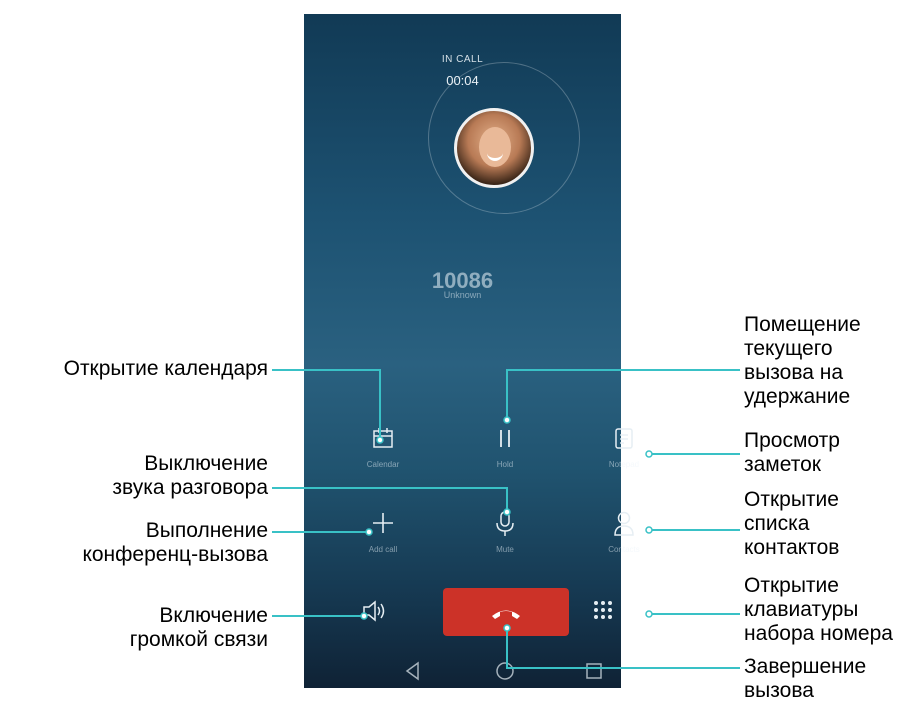 This screenshot has height=703, width=919. I want to click on hold-label: Hold, so click(505, 464).